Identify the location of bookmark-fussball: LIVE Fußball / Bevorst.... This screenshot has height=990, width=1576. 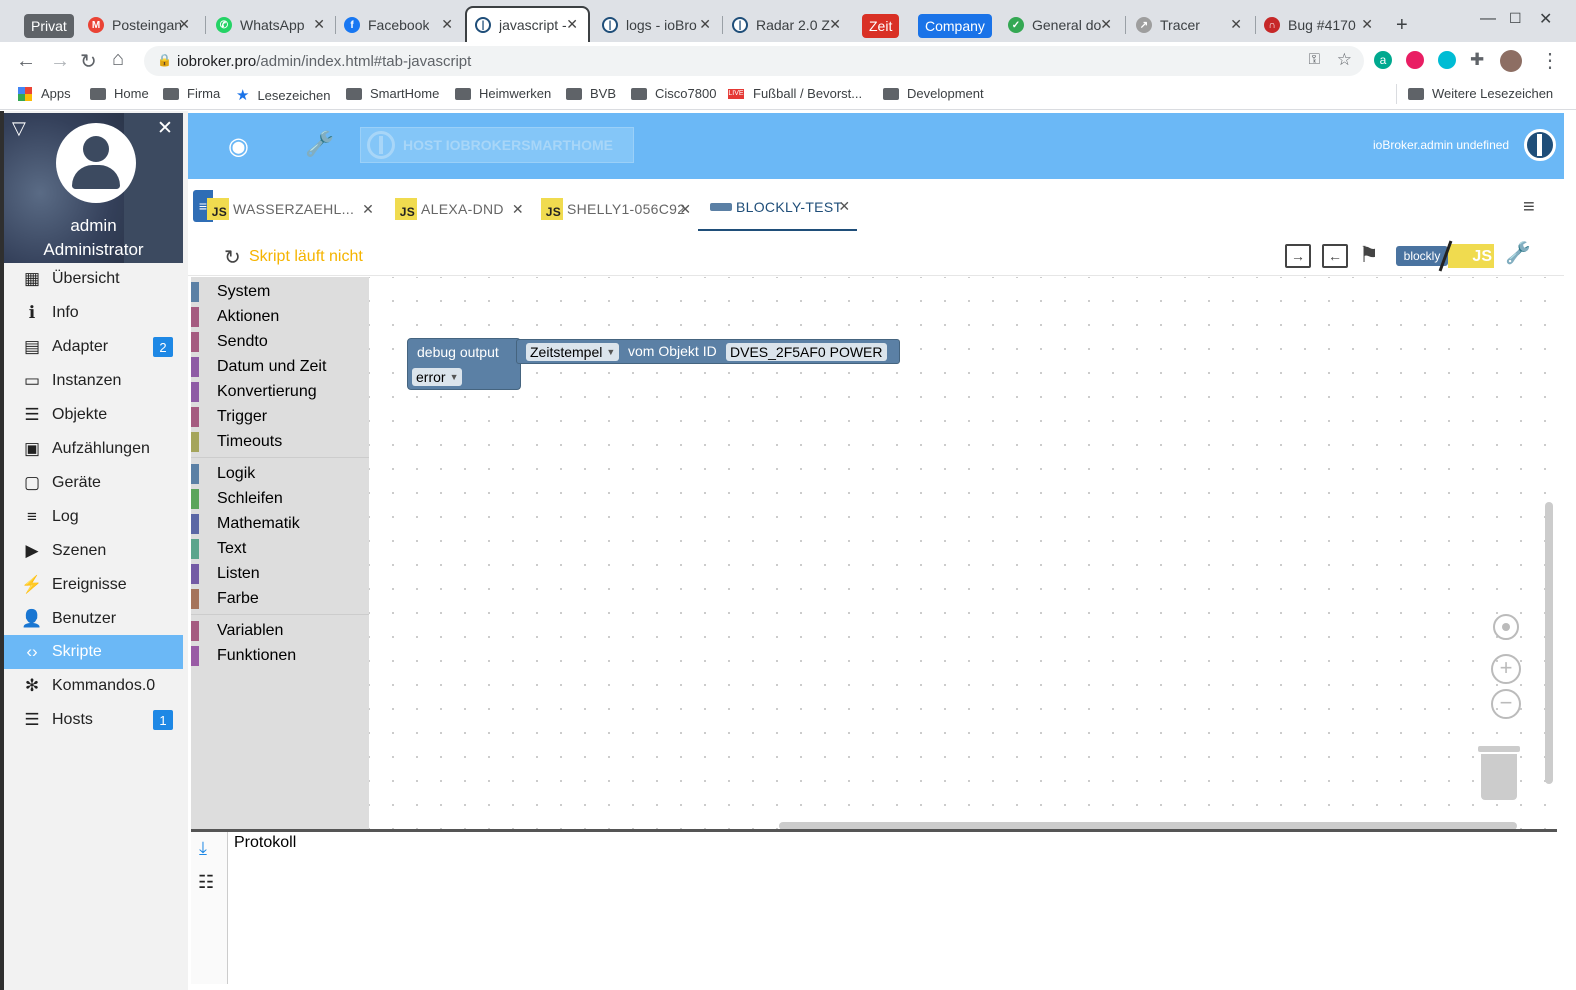
(795, 93).